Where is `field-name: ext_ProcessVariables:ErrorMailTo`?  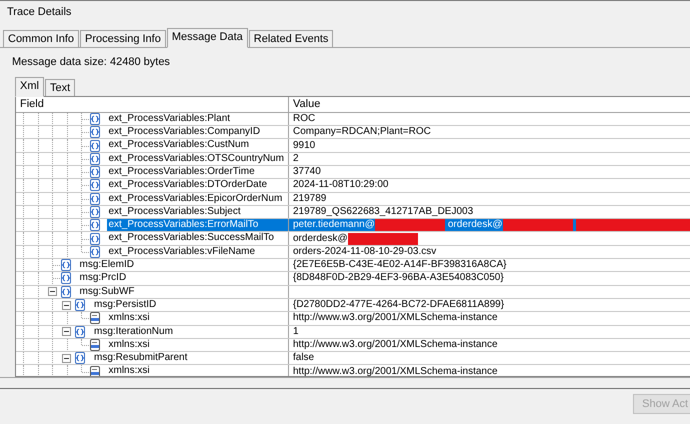 field-name: ext_ProcessVariables:ErrorMailTo is located at coordinates (197, 225).